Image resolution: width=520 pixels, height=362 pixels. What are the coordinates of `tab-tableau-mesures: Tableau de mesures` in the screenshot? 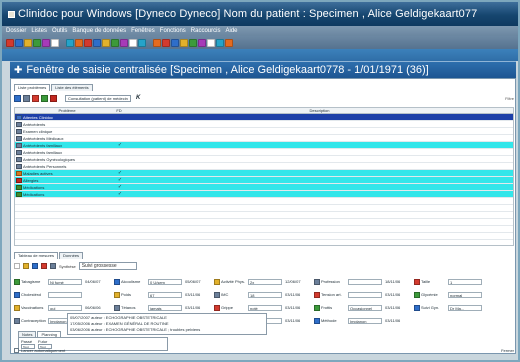 It's located at (36, 255).